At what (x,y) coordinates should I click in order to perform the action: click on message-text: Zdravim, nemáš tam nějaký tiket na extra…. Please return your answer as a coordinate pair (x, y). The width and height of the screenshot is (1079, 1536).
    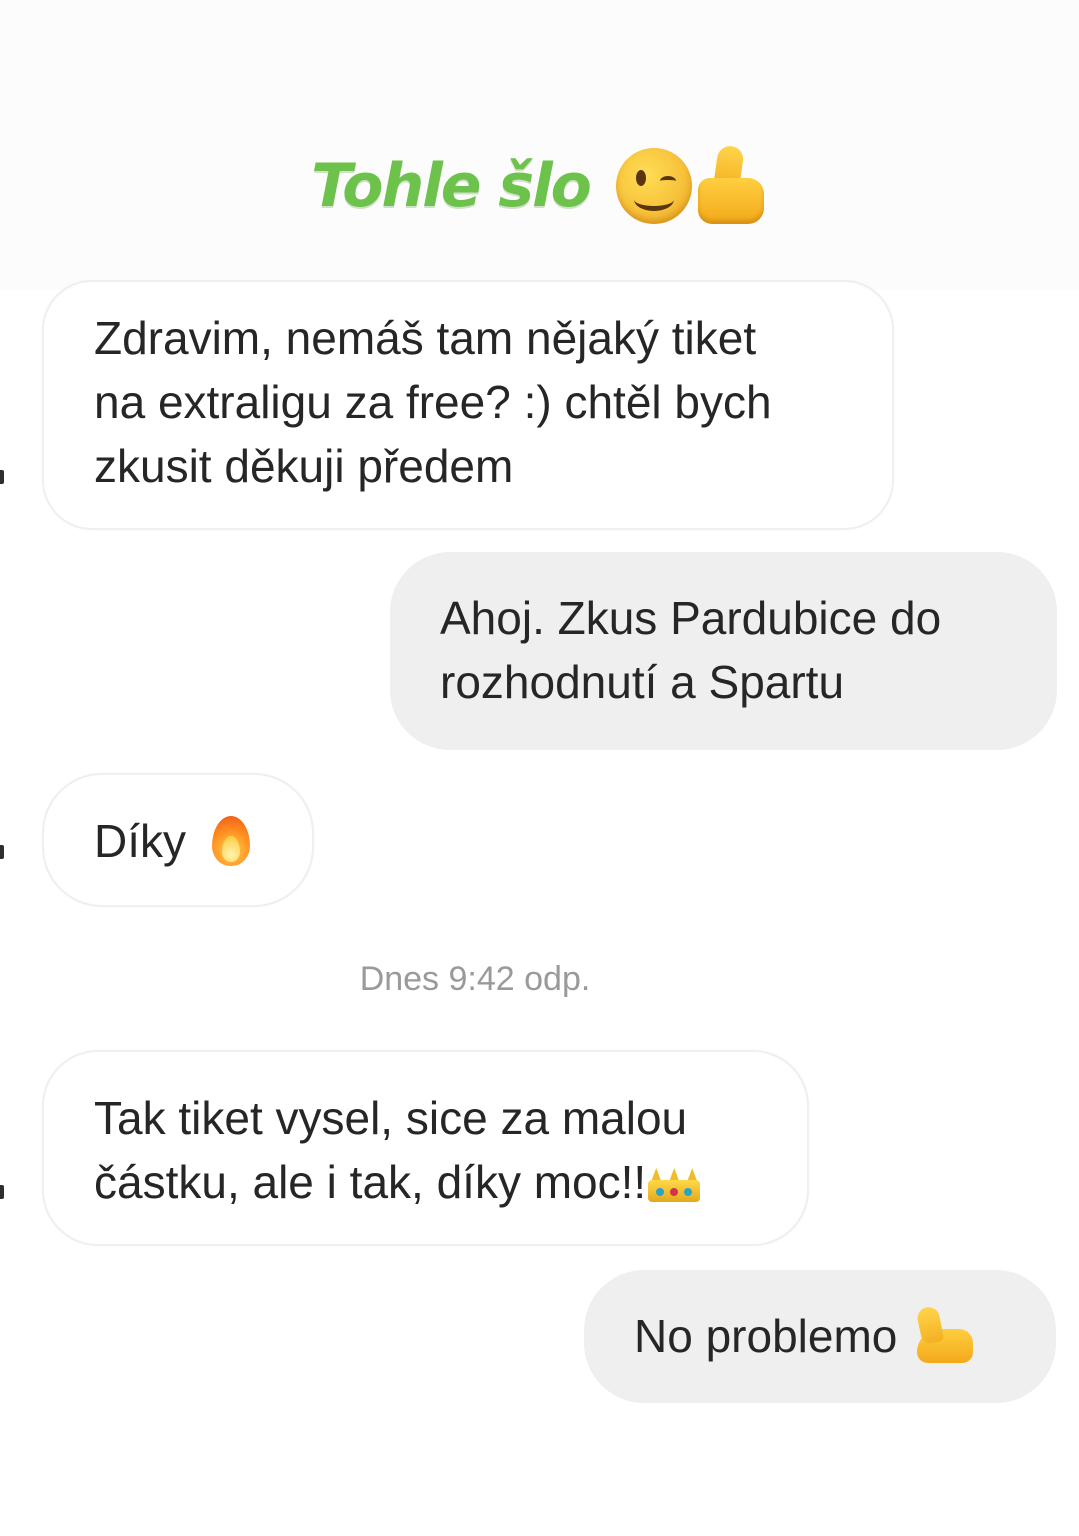
    Looking at the image, I should click on (433, 402).